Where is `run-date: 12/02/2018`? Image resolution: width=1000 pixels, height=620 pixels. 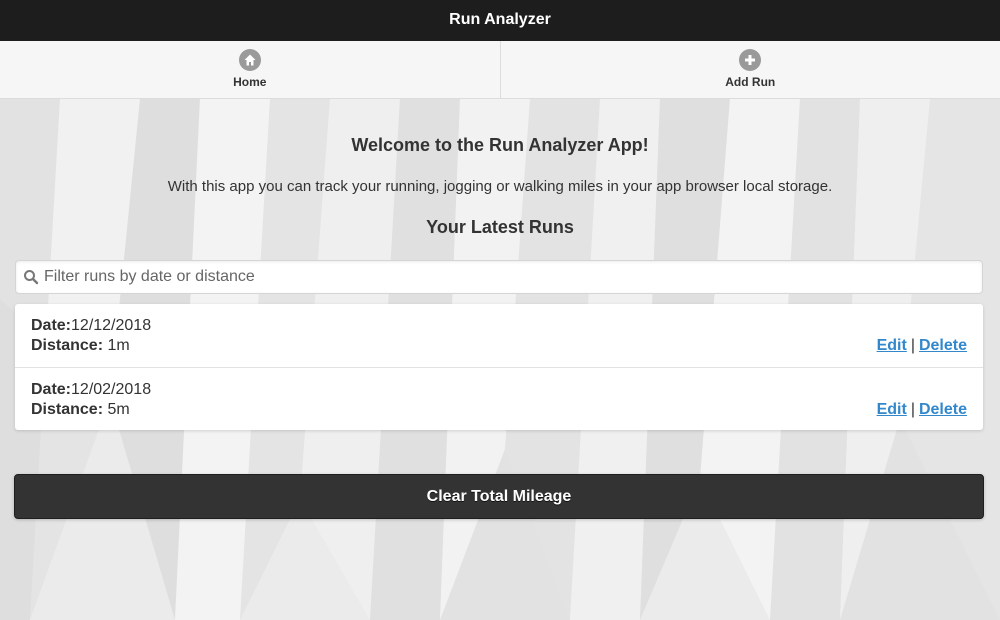 run-date: 12/02/2018 is located at coordinates (111, 389).